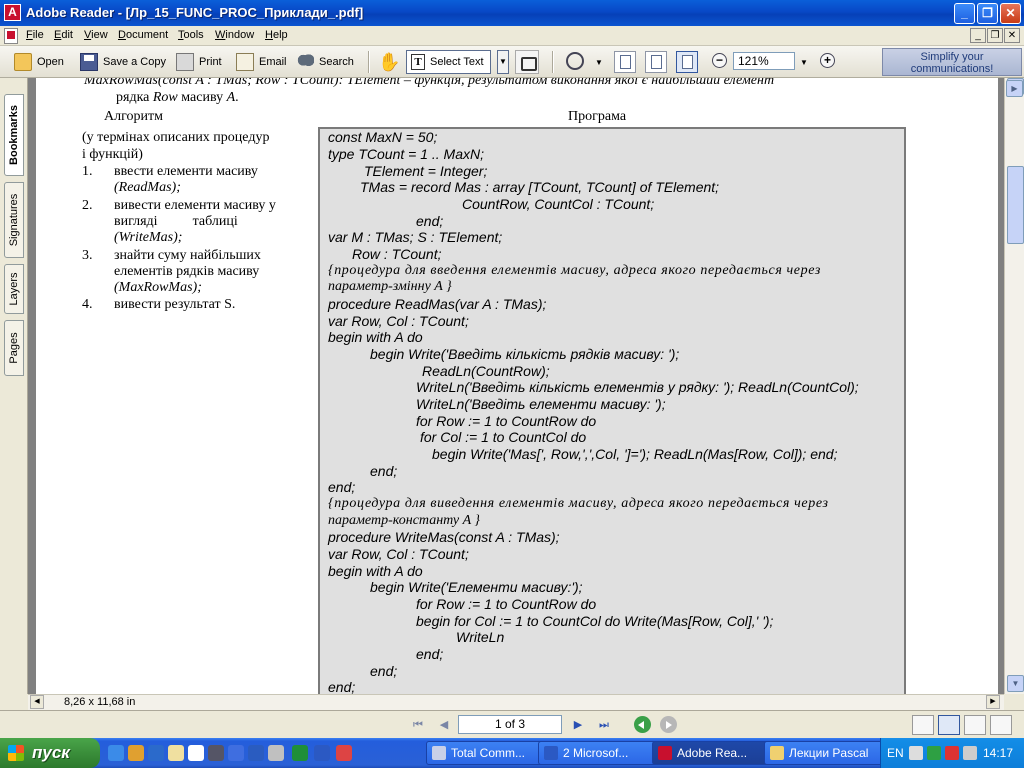 Image resolution: width=1024 pixels, height=768 pixels. I want to click on code-line: type TCount = 1 .. MaxN;, so click(406, 154).